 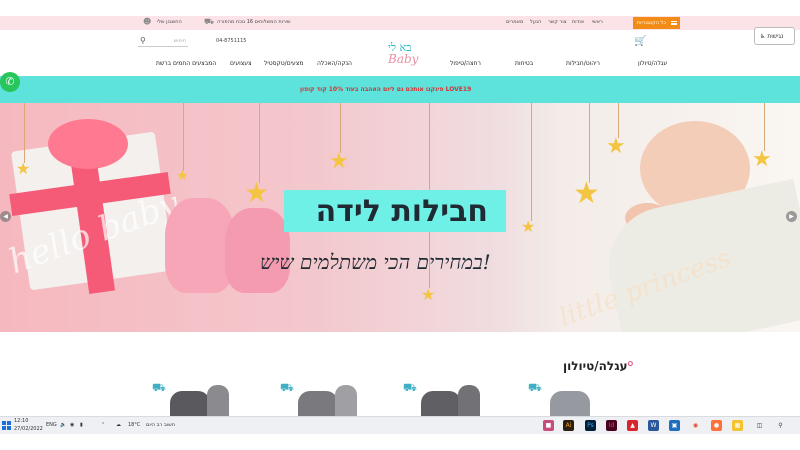 I want to click on weather-icon: ☁, so click(x=118, y=425).